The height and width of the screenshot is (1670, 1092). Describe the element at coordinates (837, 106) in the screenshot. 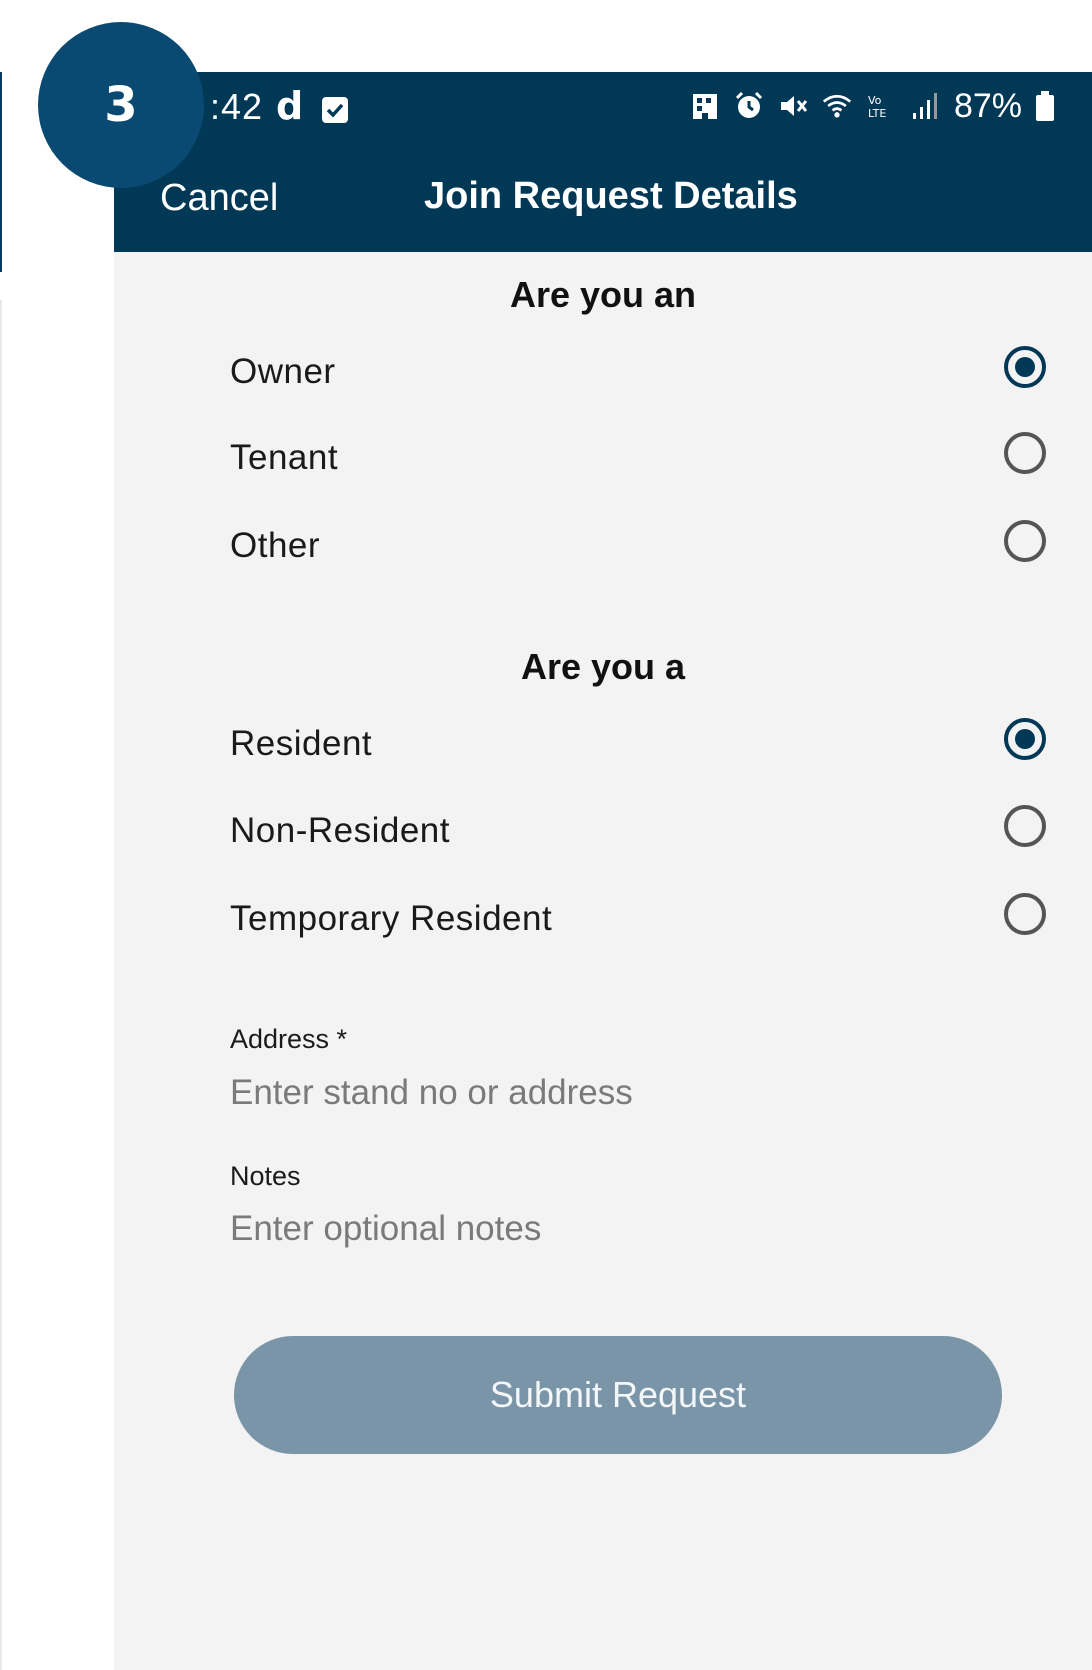

I see `wifi-icon` at that location.